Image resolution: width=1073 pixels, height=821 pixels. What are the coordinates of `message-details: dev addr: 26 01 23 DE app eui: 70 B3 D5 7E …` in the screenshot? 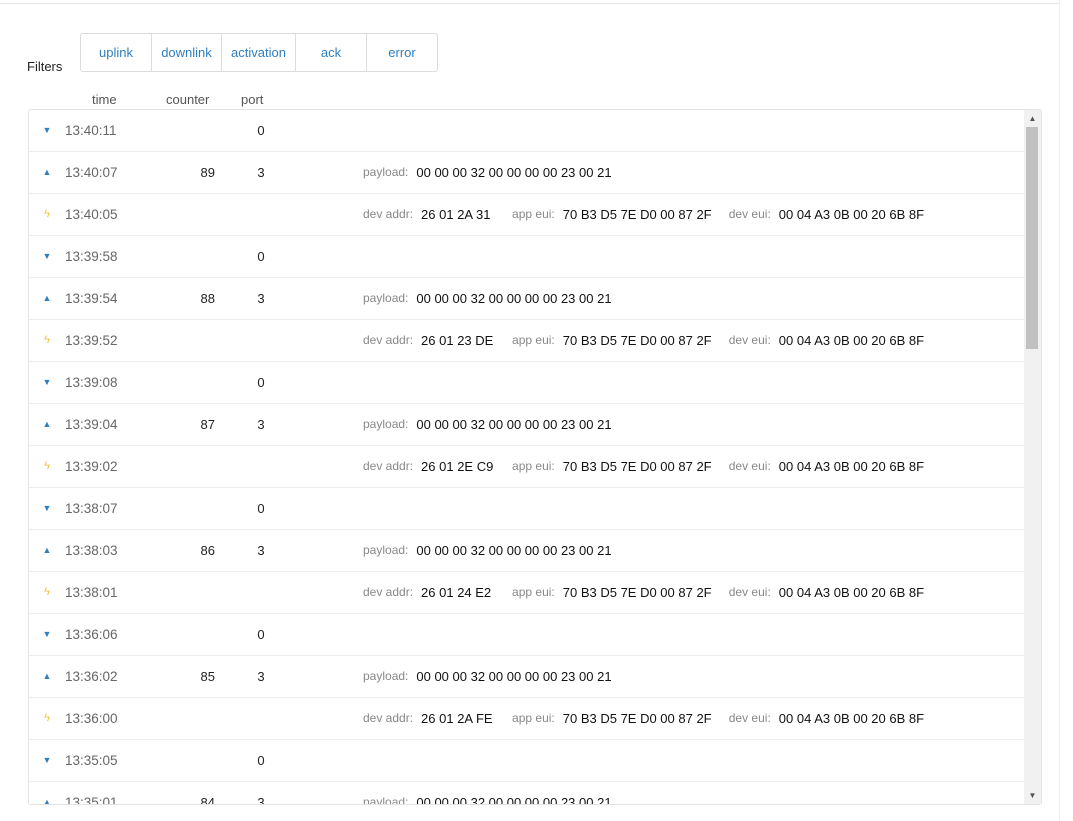 It's located at (643, 340).